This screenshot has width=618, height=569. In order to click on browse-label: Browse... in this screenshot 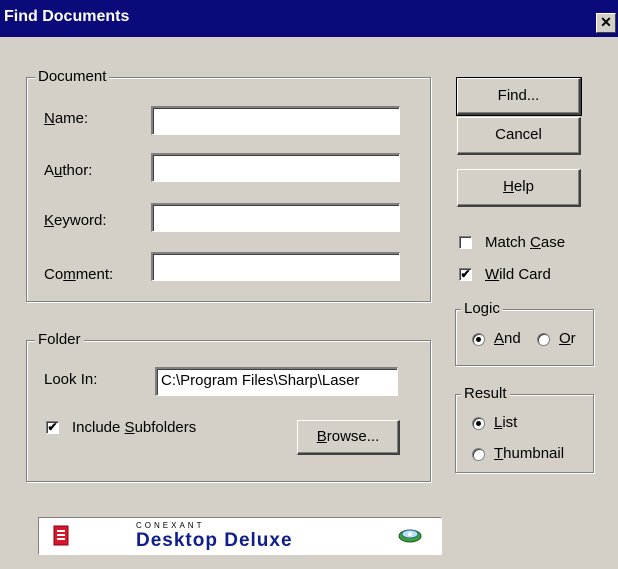, I will do `click(348, 436)`.